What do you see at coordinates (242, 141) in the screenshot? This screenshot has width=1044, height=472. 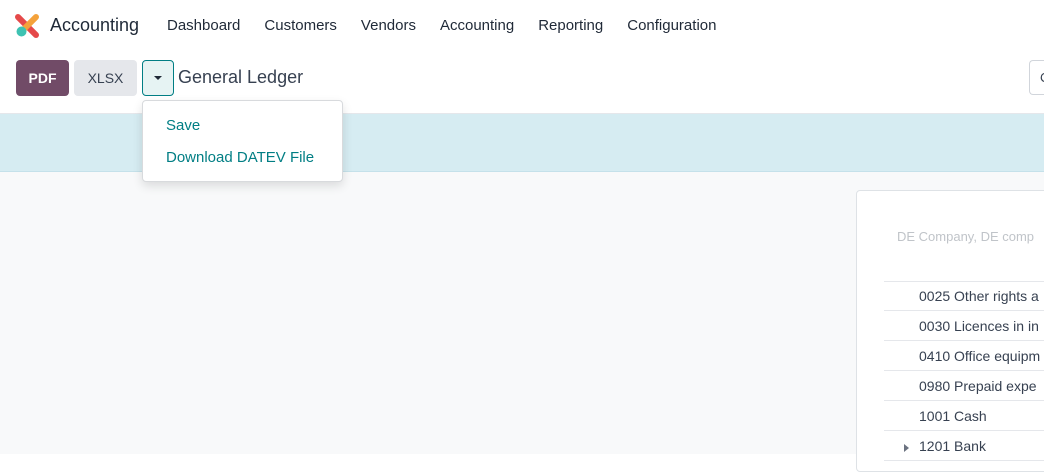 I see `more-actions-dropdown: Save Download DATEV File` at bounding box center [242, 141].